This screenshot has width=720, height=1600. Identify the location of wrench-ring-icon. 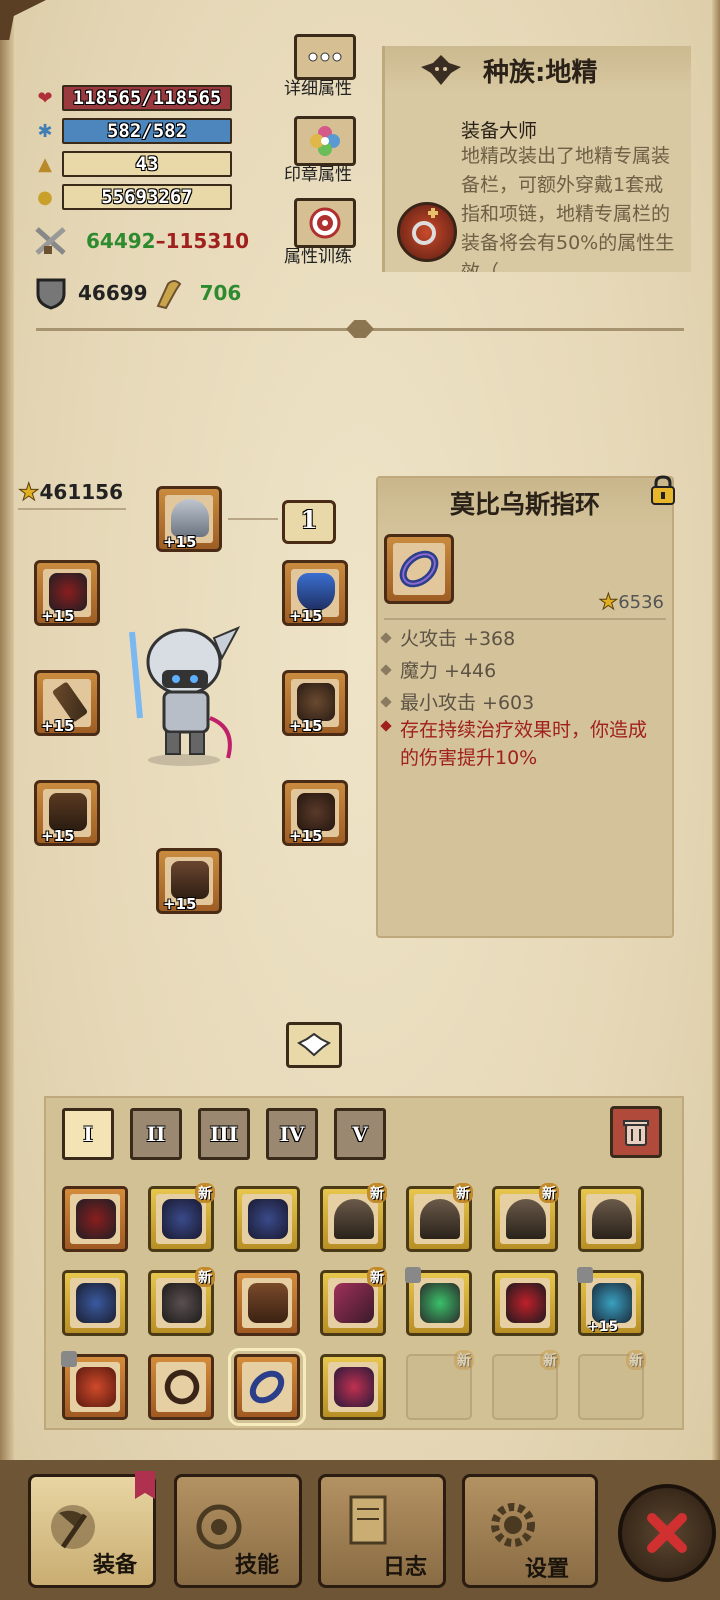
(425, 226).